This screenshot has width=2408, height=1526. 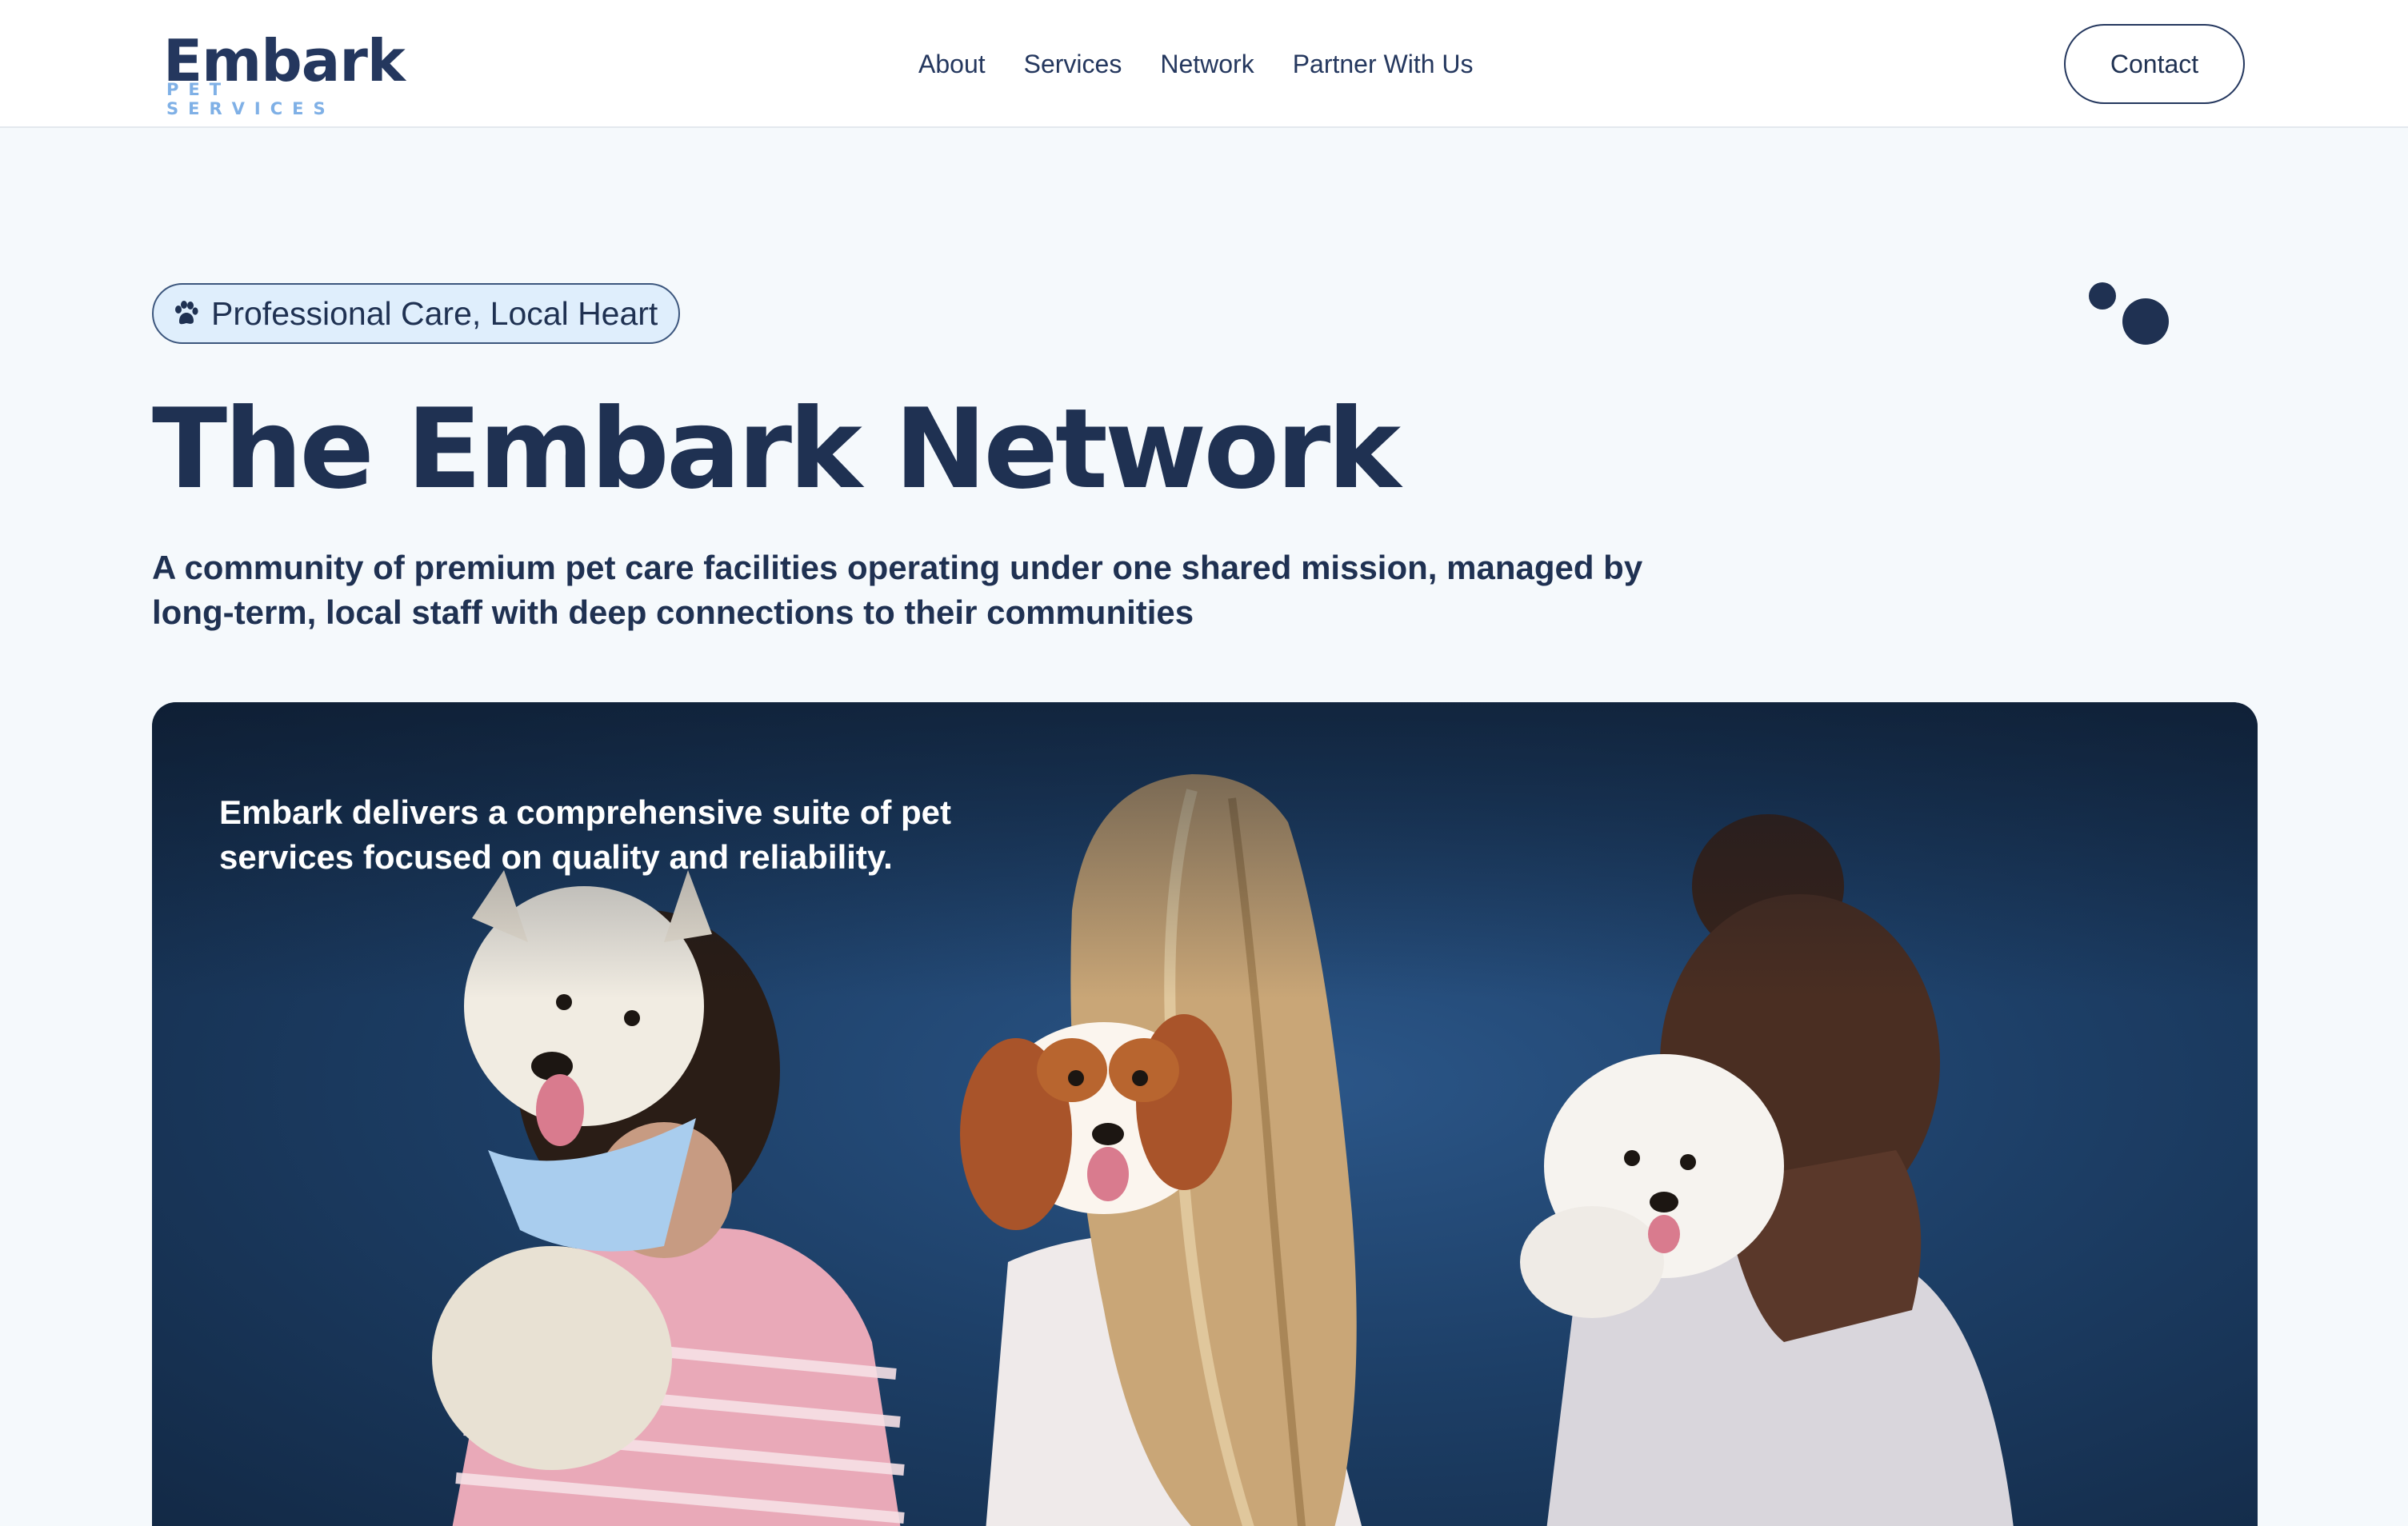 What do you see at coordinates (952, 64) in the screenshot?
I see `nav-link-about: About` at bounding box center [952, 64].